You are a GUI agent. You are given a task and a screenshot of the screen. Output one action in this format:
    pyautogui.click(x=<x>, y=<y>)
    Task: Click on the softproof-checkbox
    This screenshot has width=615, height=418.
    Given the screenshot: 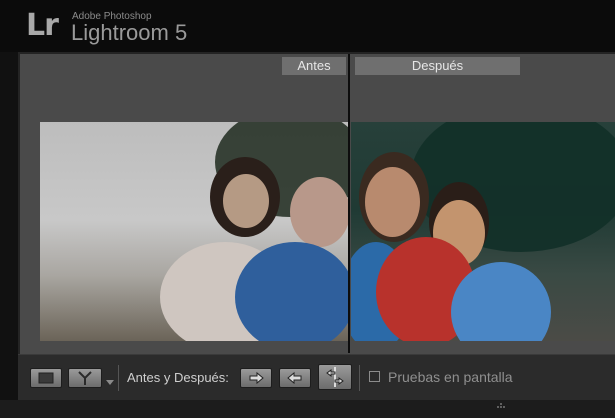 What is the action you would take?
    pyautogui.click(x=374, y=376)
    